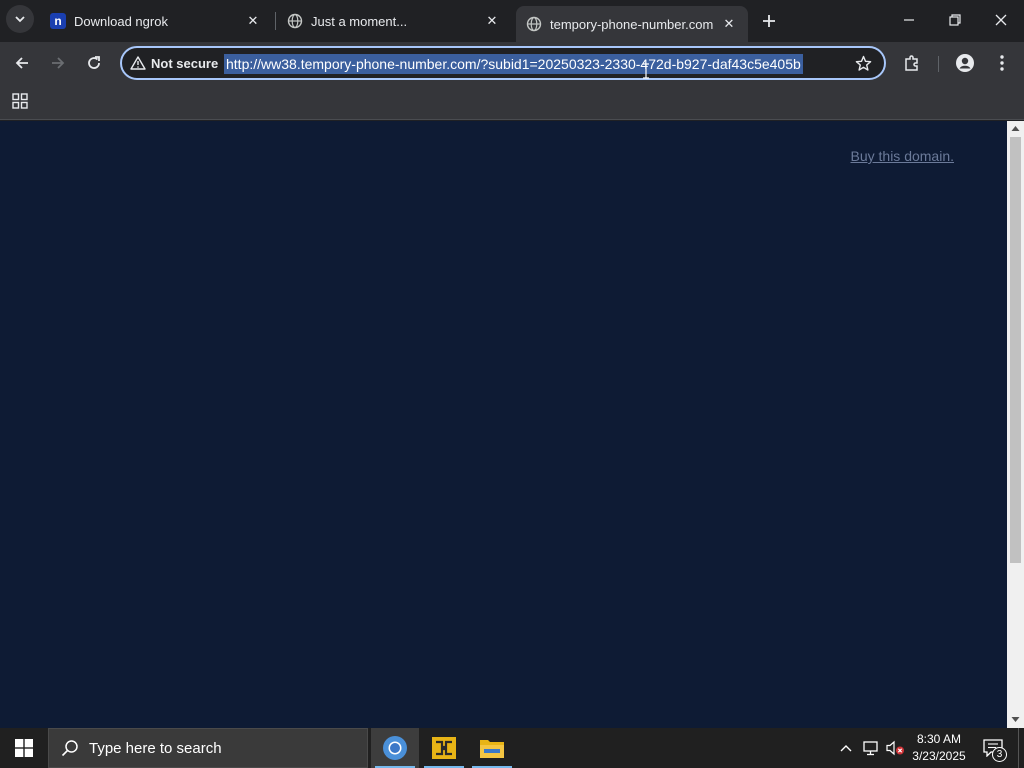 The height and width of the screenshot is (768, 1024). I want to click on new-tab-button, so click(769, 21).